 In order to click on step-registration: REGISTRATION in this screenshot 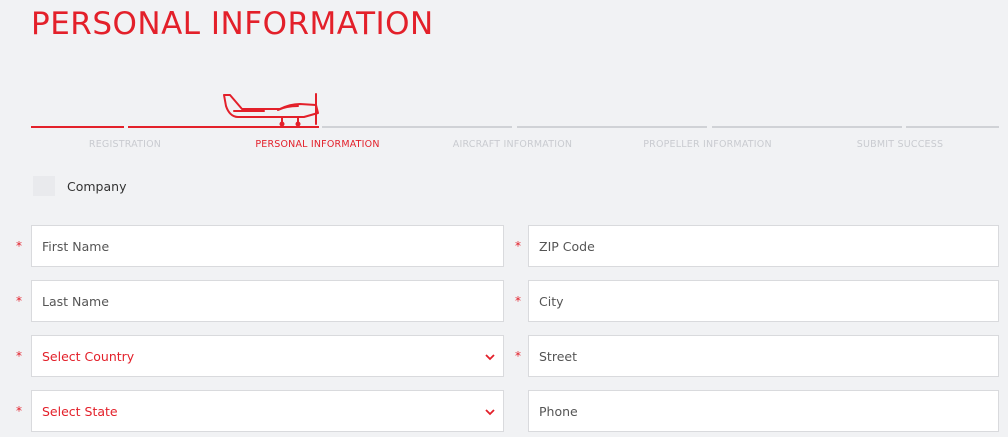, I will do `click(125, 144)`.